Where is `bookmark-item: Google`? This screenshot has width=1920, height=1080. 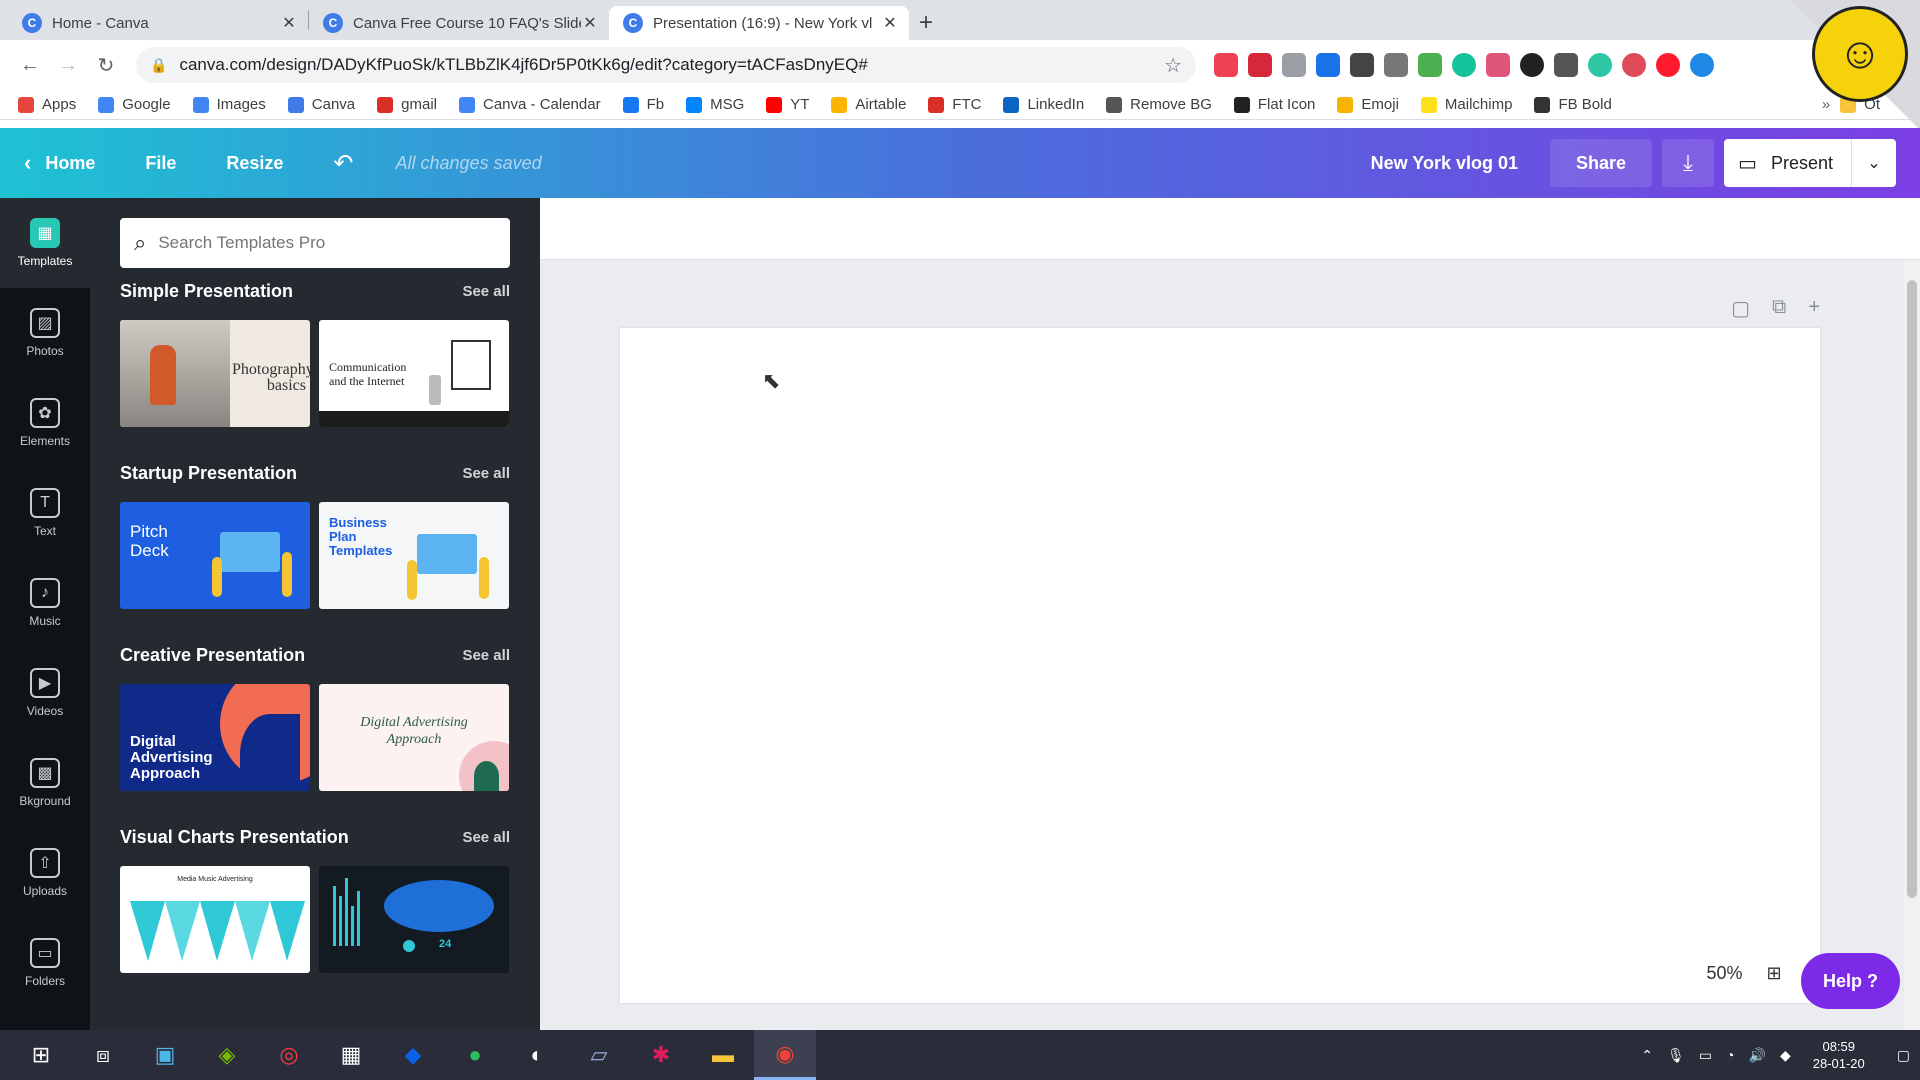 bookmark-item: Google is located at coordinates (134, 104).